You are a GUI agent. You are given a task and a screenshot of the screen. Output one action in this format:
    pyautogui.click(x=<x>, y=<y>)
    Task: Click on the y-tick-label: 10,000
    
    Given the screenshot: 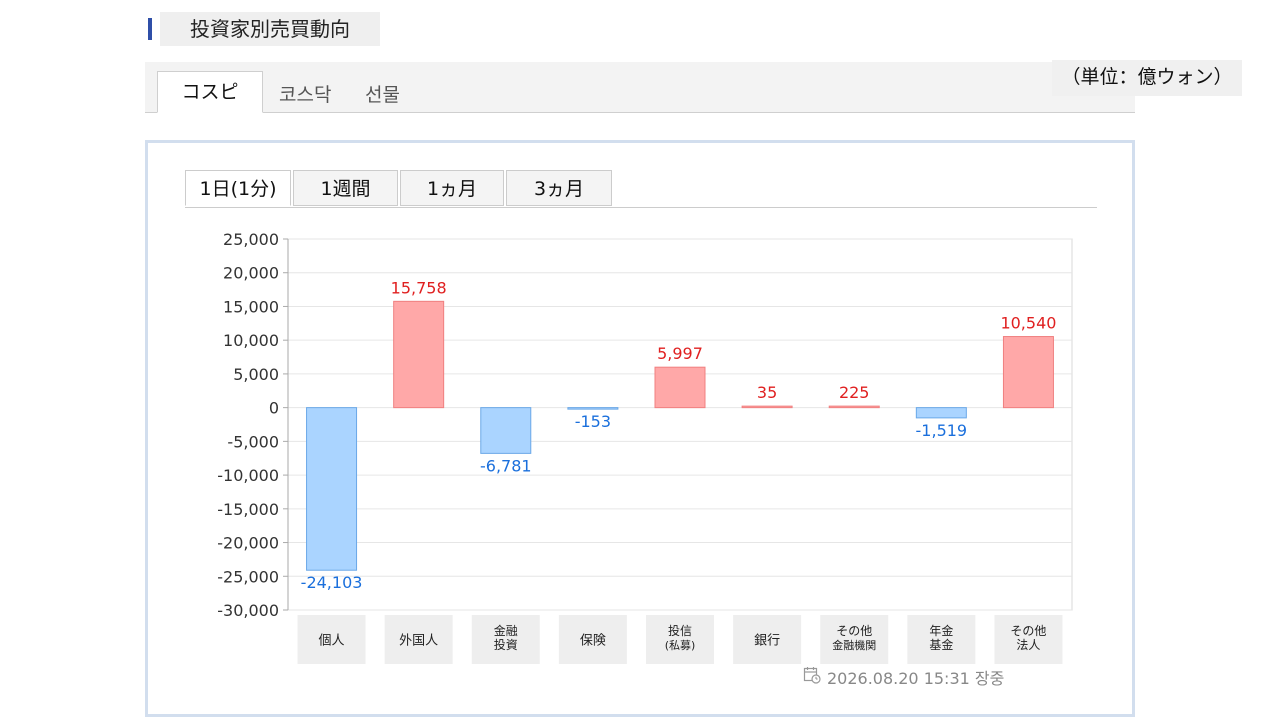 What is the action you would take?
    pyautogui.click(x=251, y=340)
    